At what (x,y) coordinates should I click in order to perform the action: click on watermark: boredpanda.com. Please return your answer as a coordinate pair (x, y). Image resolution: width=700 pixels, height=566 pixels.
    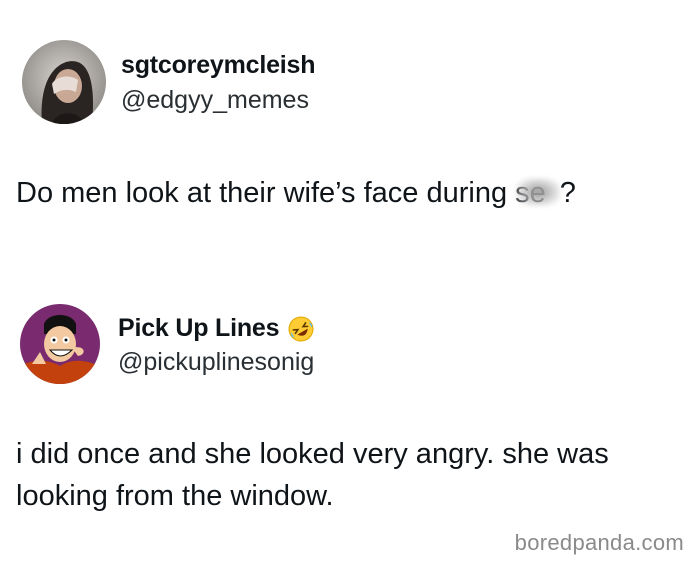
    Looking at the image, I should click on (599, 542).